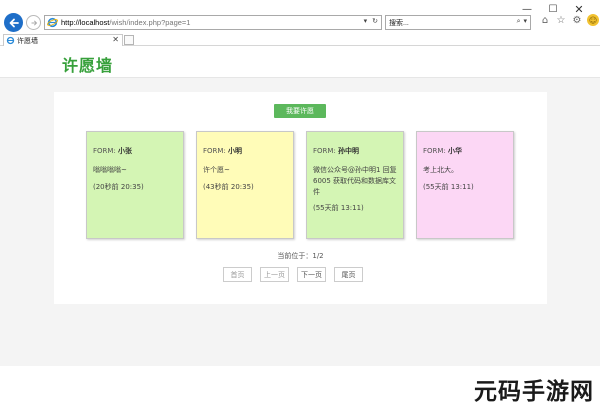  What do you see at coordinates (366, 21) in the screenshot?
I see `address-dropdown-icon: ▾` at bounding box center [366, 21].